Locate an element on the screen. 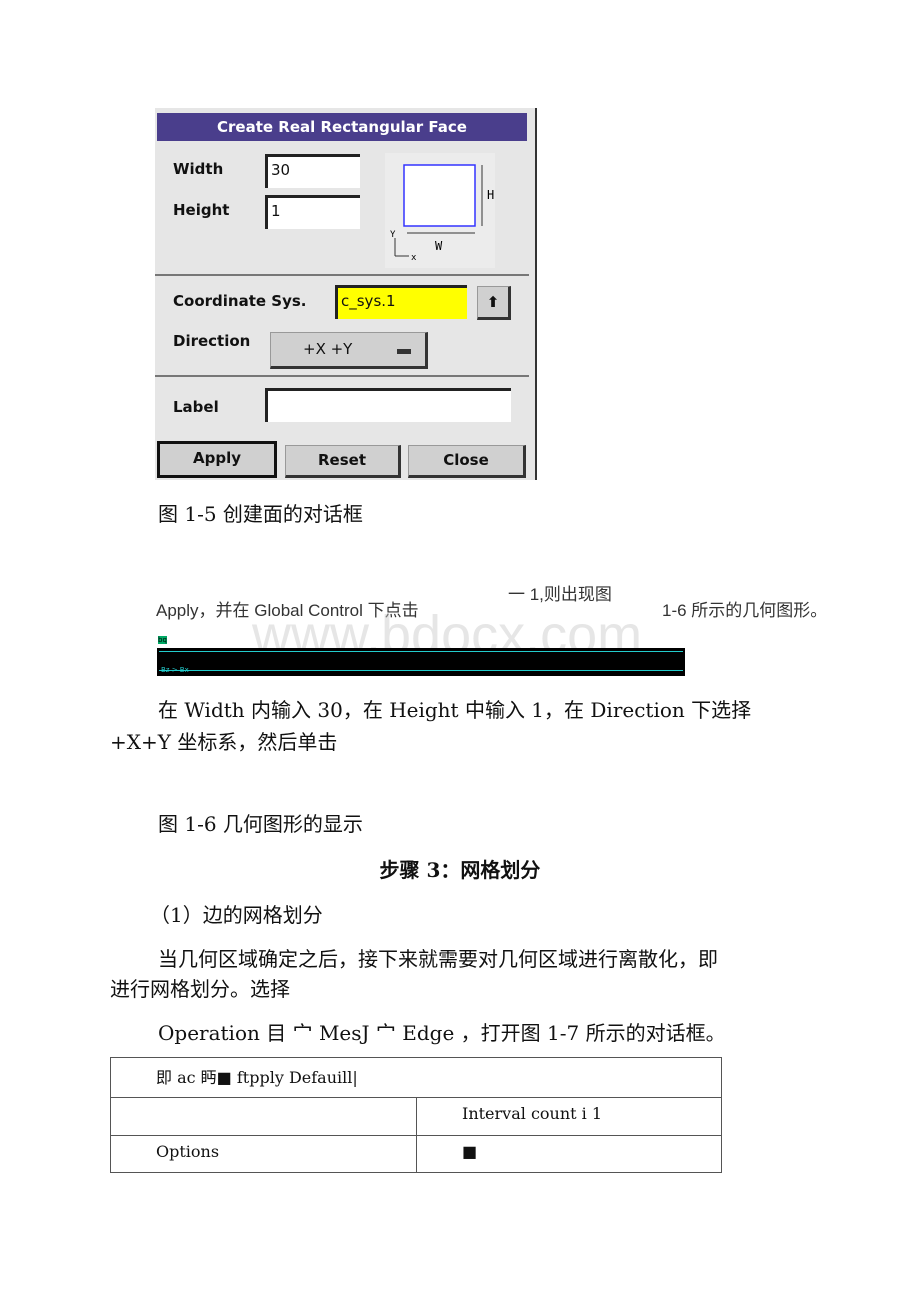 This screenshot has height=1302, width=920. pick-up-arrow-button: ⬆ is located at coordinates (494, 303).